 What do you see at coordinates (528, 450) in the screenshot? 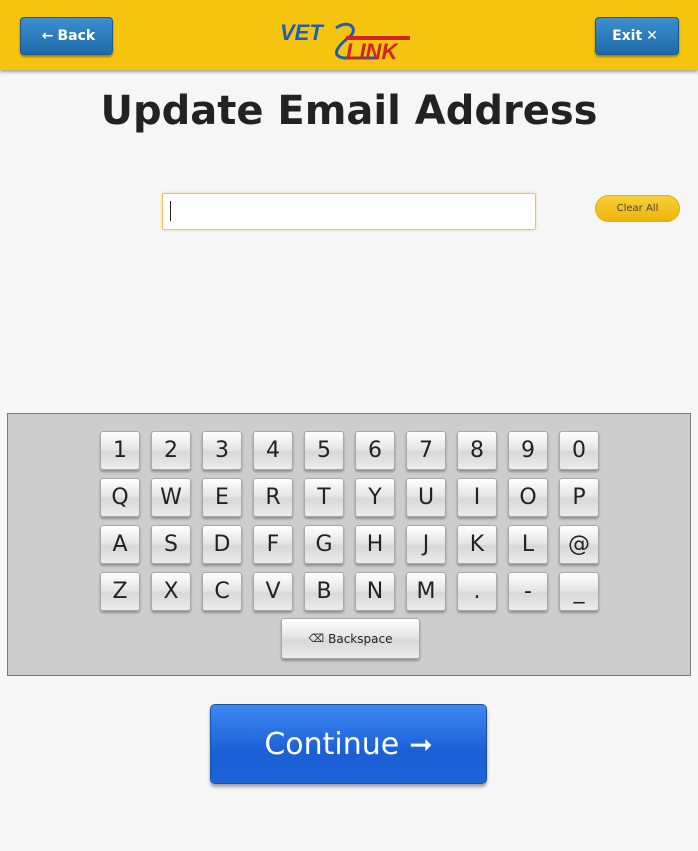
I see `key-9: 9` at bounding box center [528, 450].